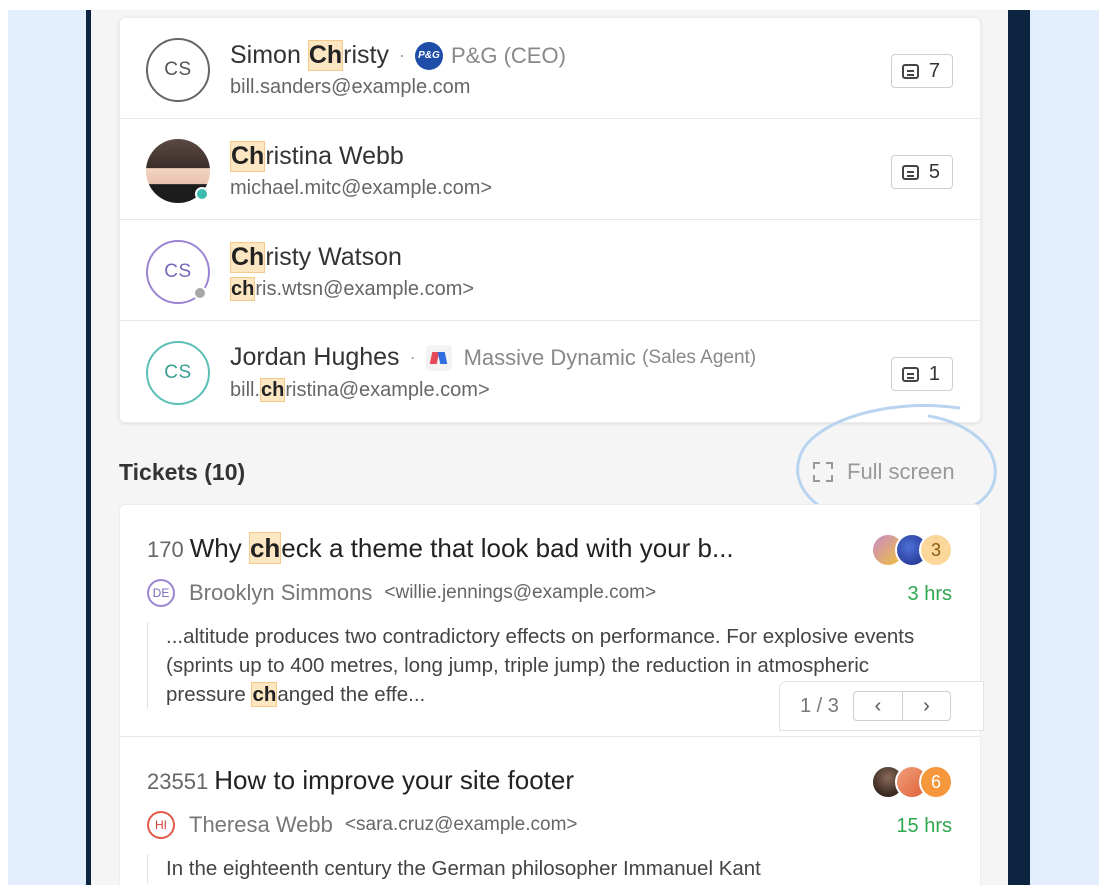 Image resolution: width=1107 pixels, height=885 pixels. I want to click on requester-avatar: HI, so click(161, 825).